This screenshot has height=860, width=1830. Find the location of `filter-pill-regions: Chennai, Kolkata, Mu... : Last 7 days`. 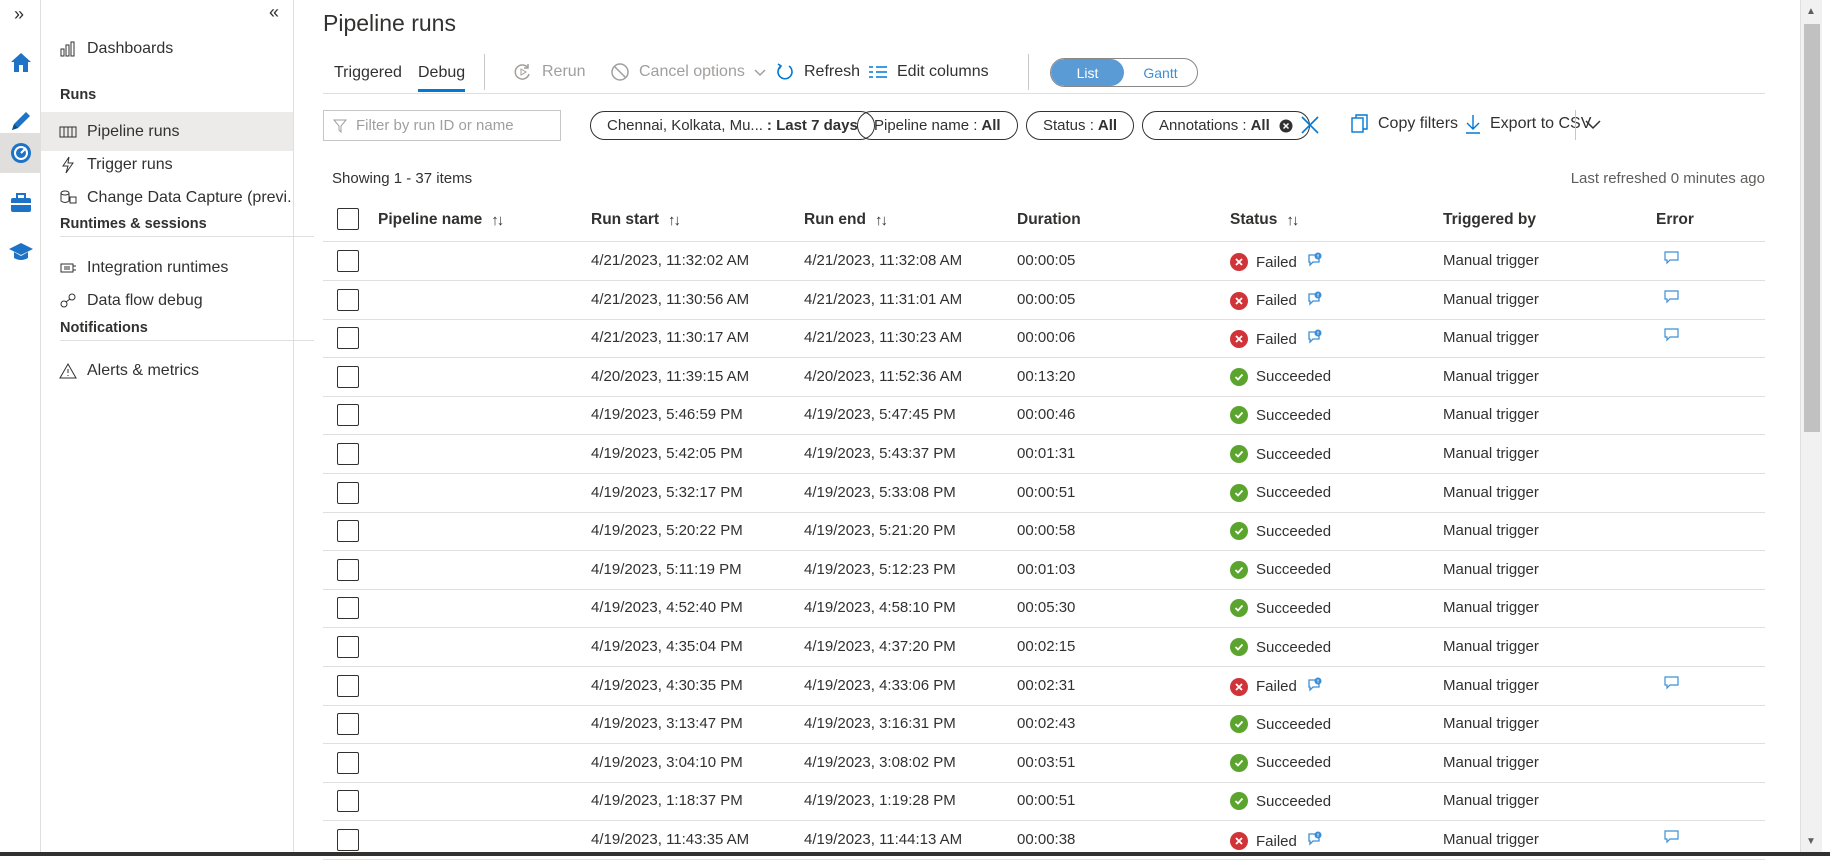

filter-pill-regions: Chennai, Kolkata, Mu... : Last 7 days is located at coordinates (732, 125).